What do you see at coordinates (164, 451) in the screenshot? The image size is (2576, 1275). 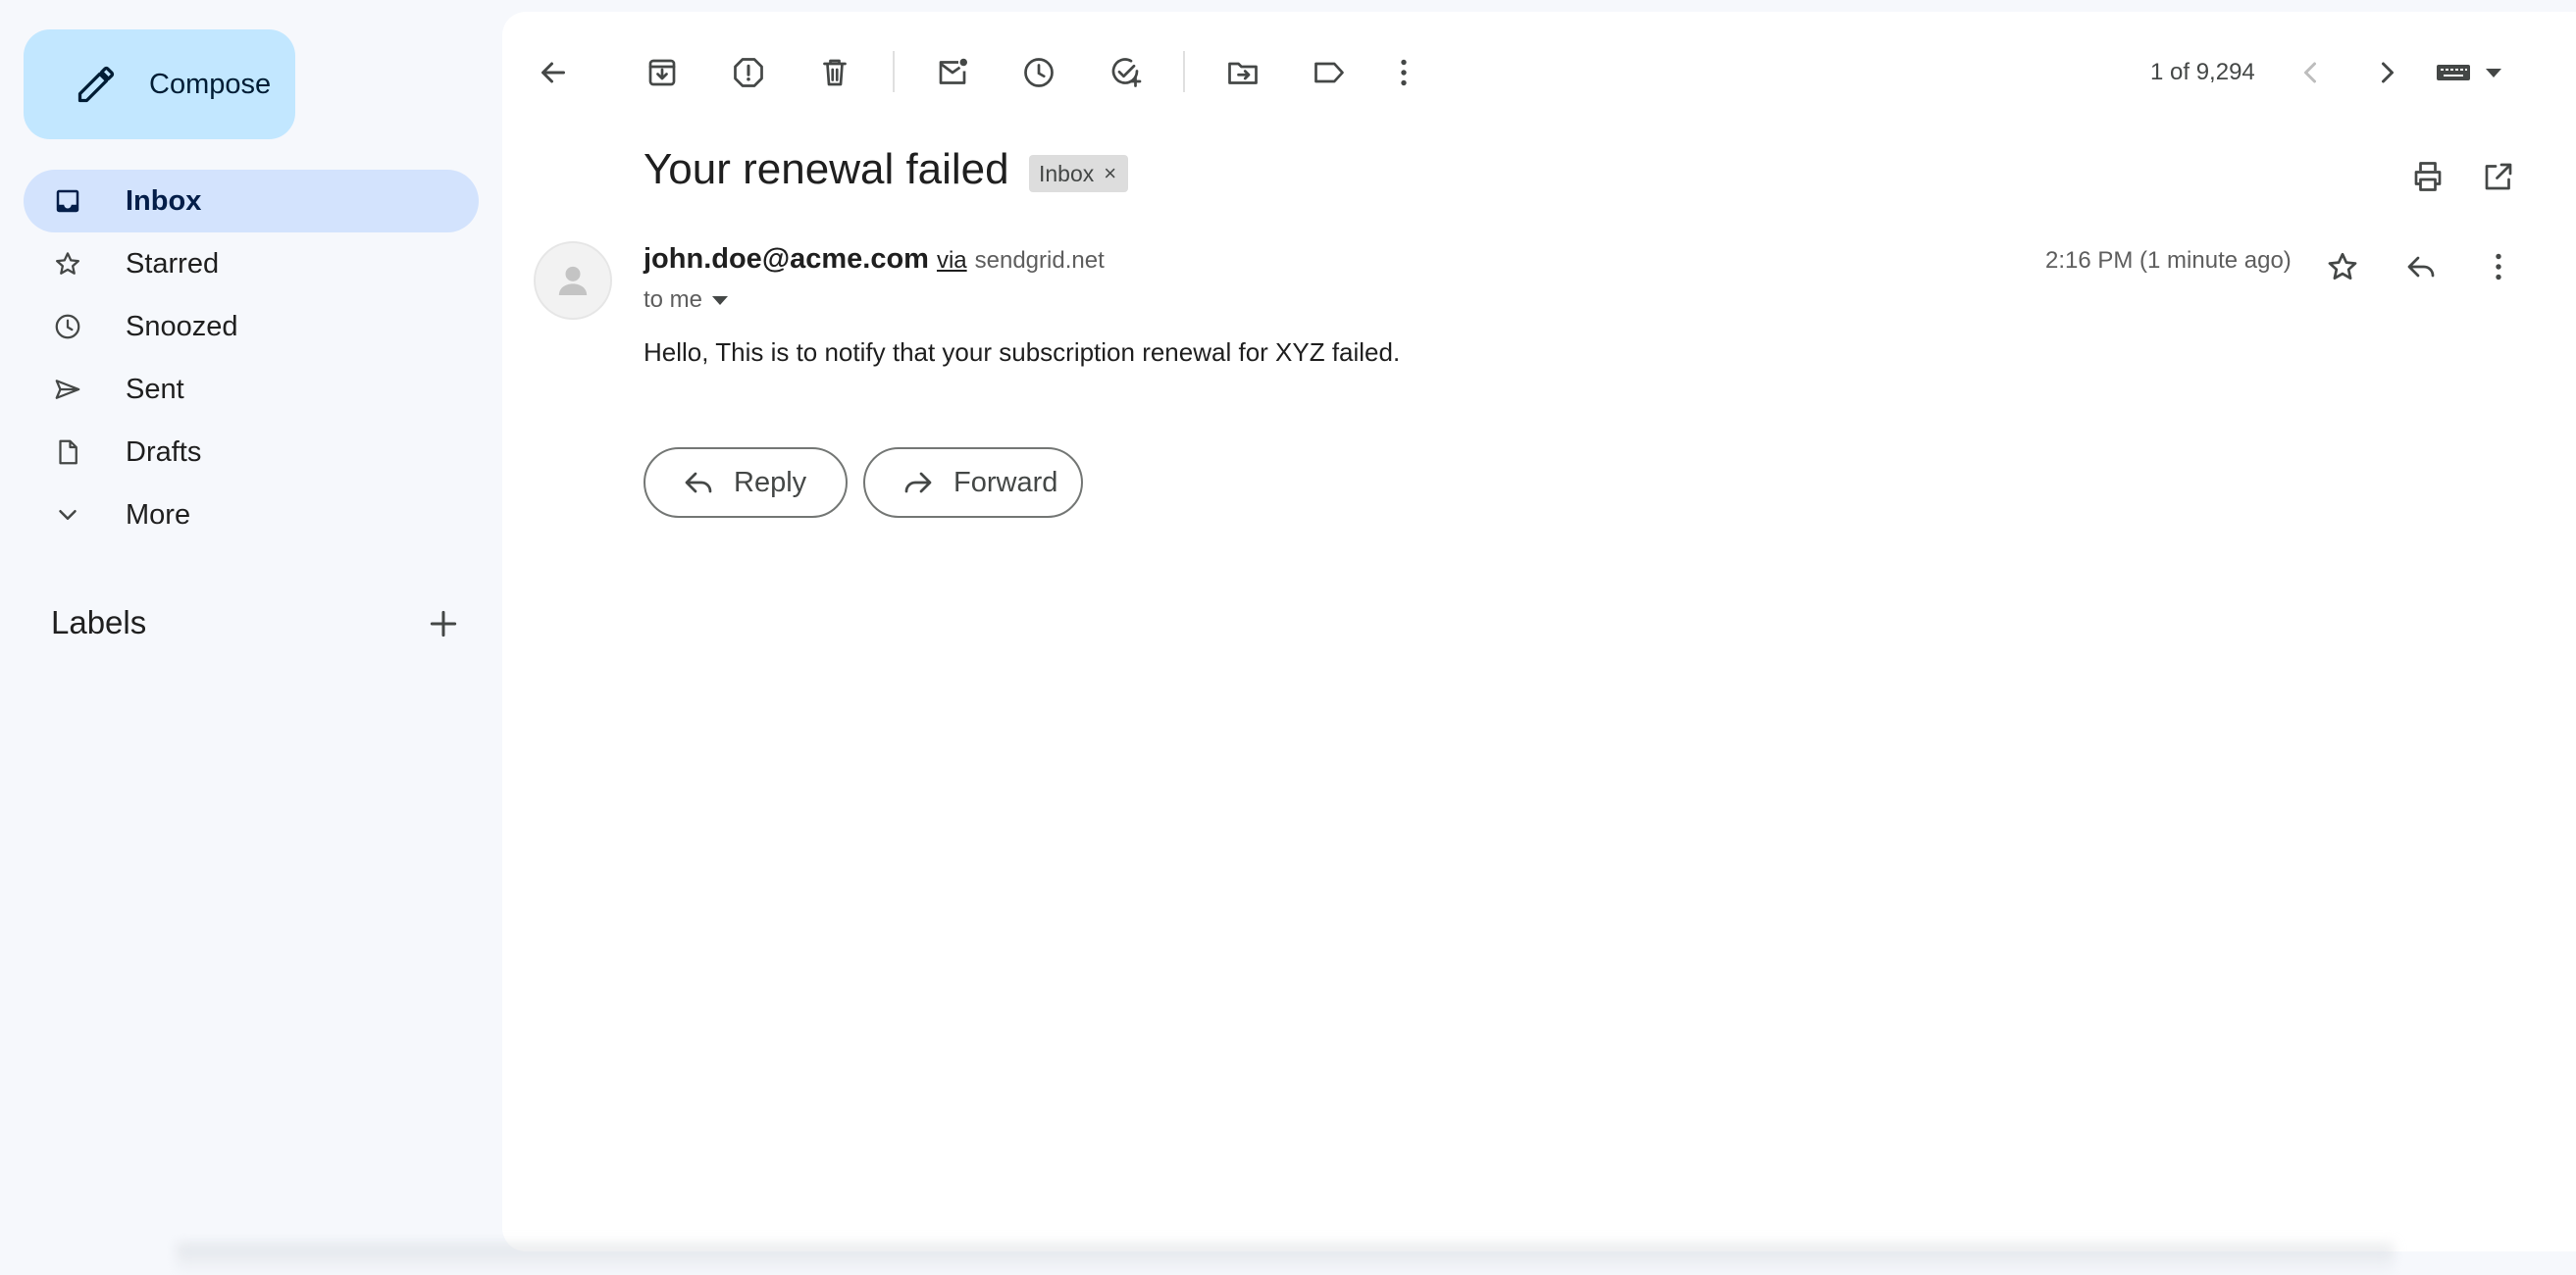 I see `sidebar-item-label: Drafts` at bounding box center [164, 451].